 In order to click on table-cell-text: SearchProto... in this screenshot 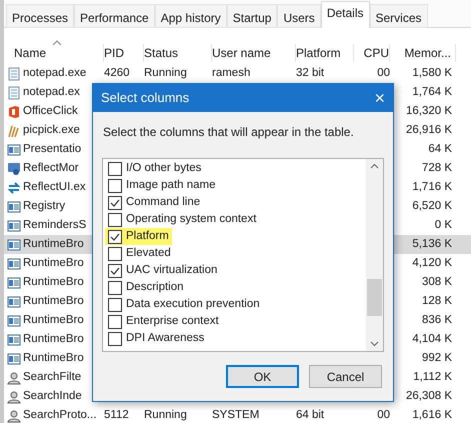, I will do `click(60, 415)`.